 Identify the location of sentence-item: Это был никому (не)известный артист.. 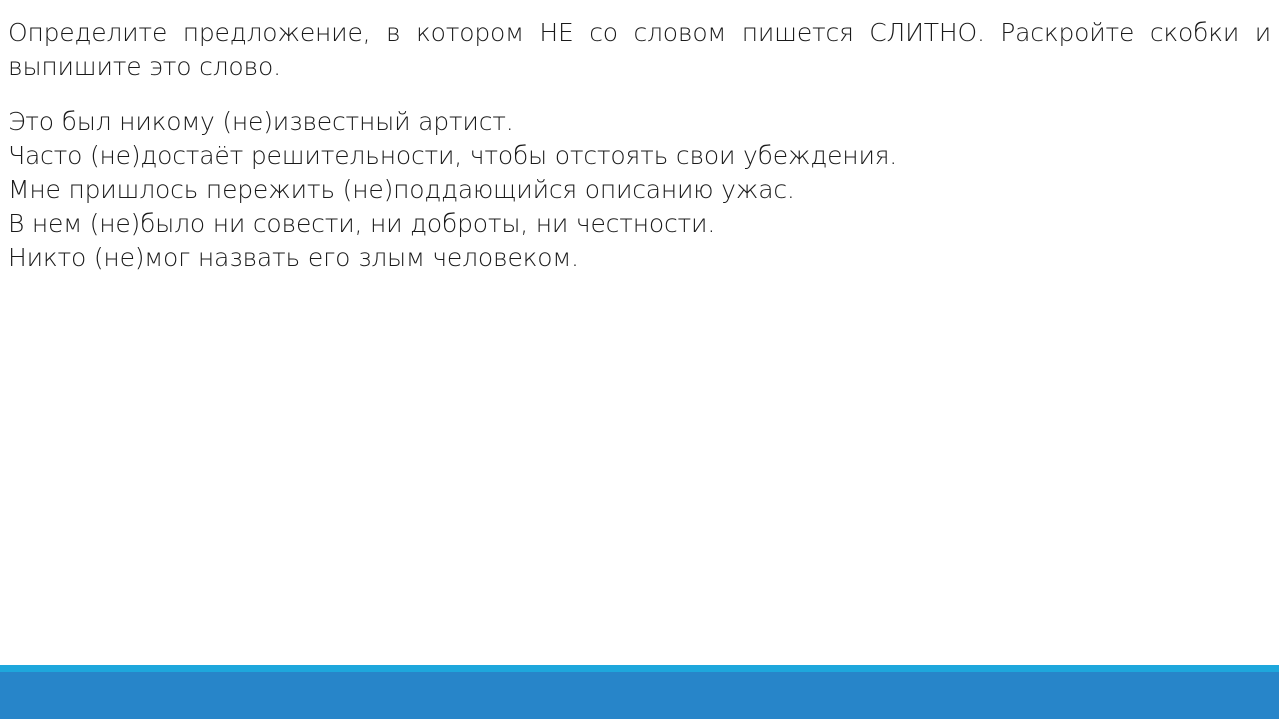
(261, 121).